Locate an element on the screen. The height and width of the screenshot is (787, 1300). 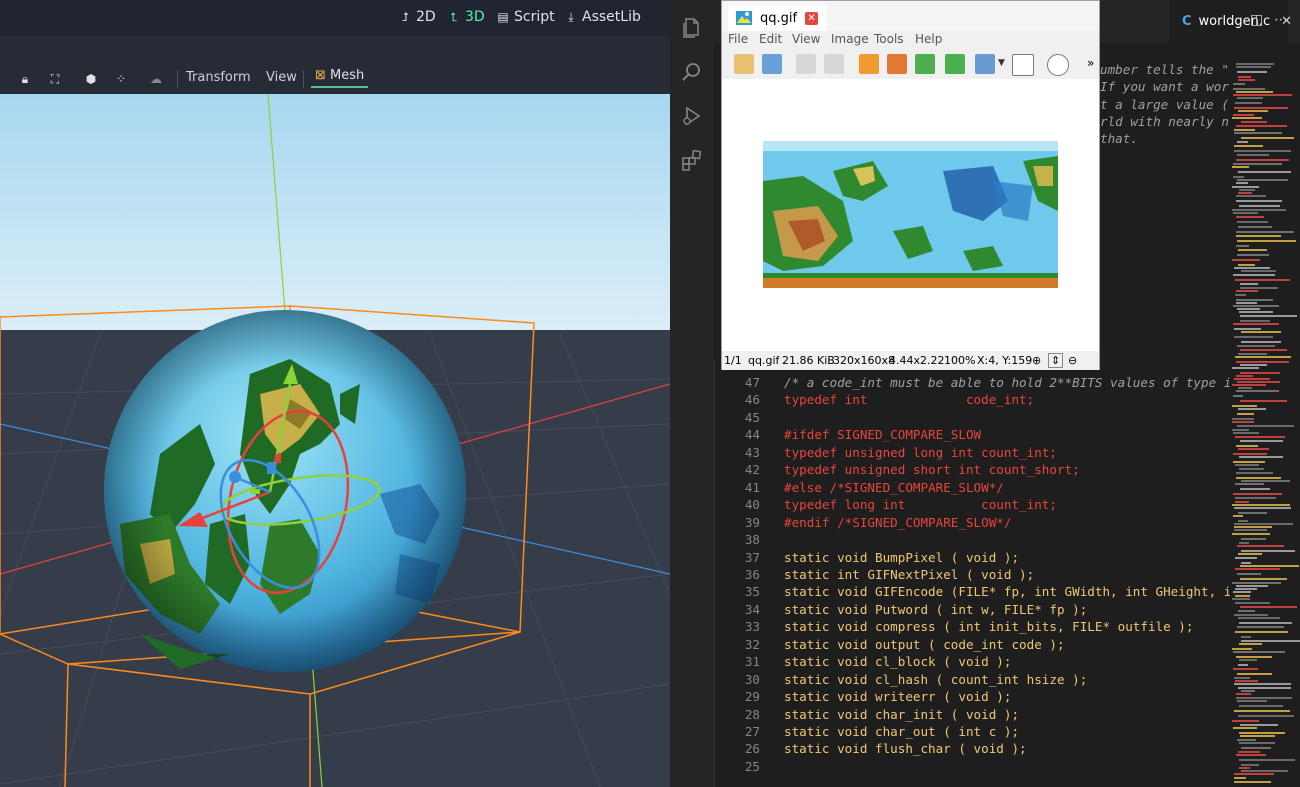
code-line: static void cl_block ( void ); is located at coordinates (897, 661).